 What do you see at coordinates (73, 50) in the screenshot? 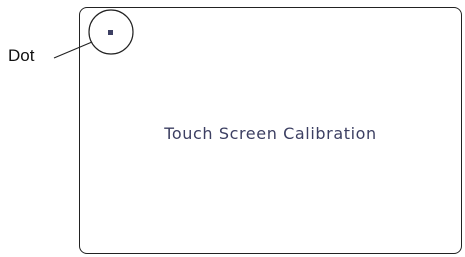
I see `dot-callout-leader-line` at bounding box center [73, 50].